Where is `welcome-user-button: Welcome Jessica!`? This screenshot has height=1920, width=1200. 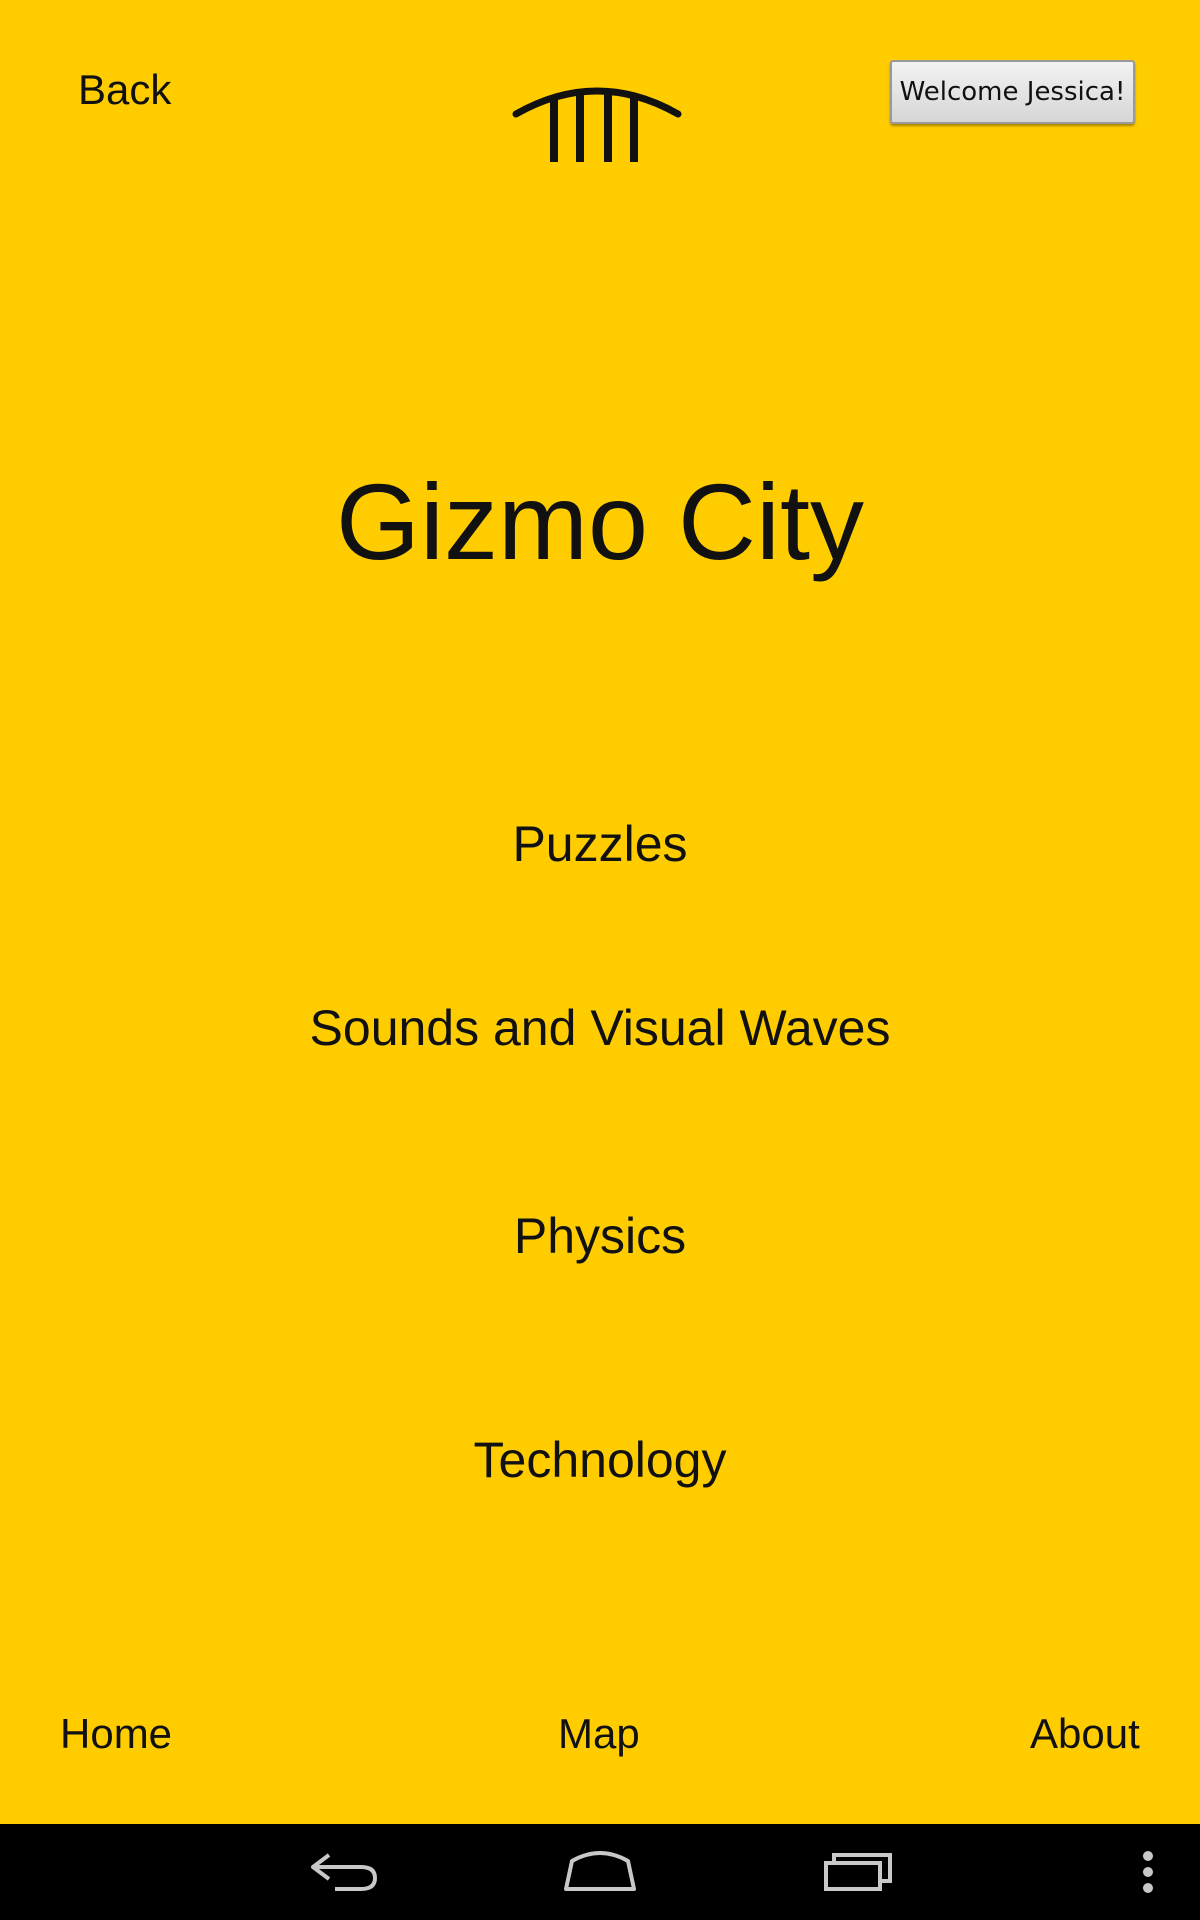 welcome-user-button: Welcome Jessica! is located at coordinates (1012, 92).